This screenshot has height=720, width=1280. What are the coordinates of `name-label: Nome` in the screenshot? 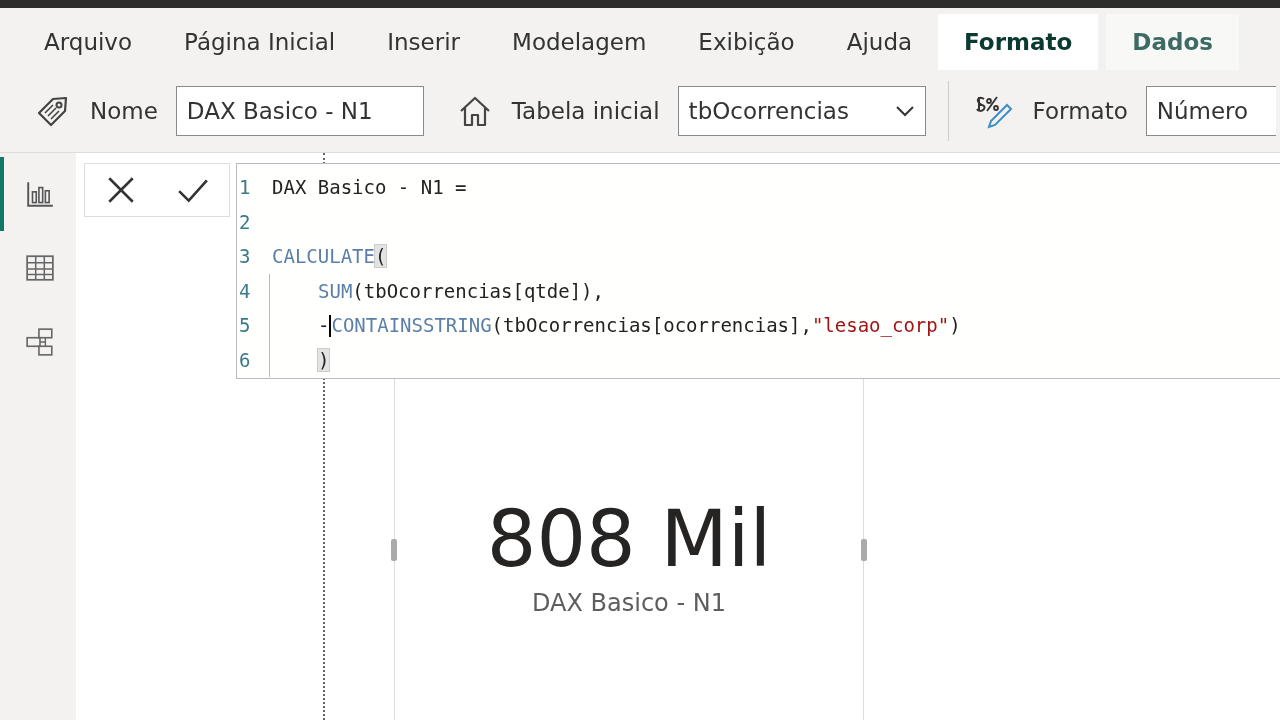 It's located at (124, 111).